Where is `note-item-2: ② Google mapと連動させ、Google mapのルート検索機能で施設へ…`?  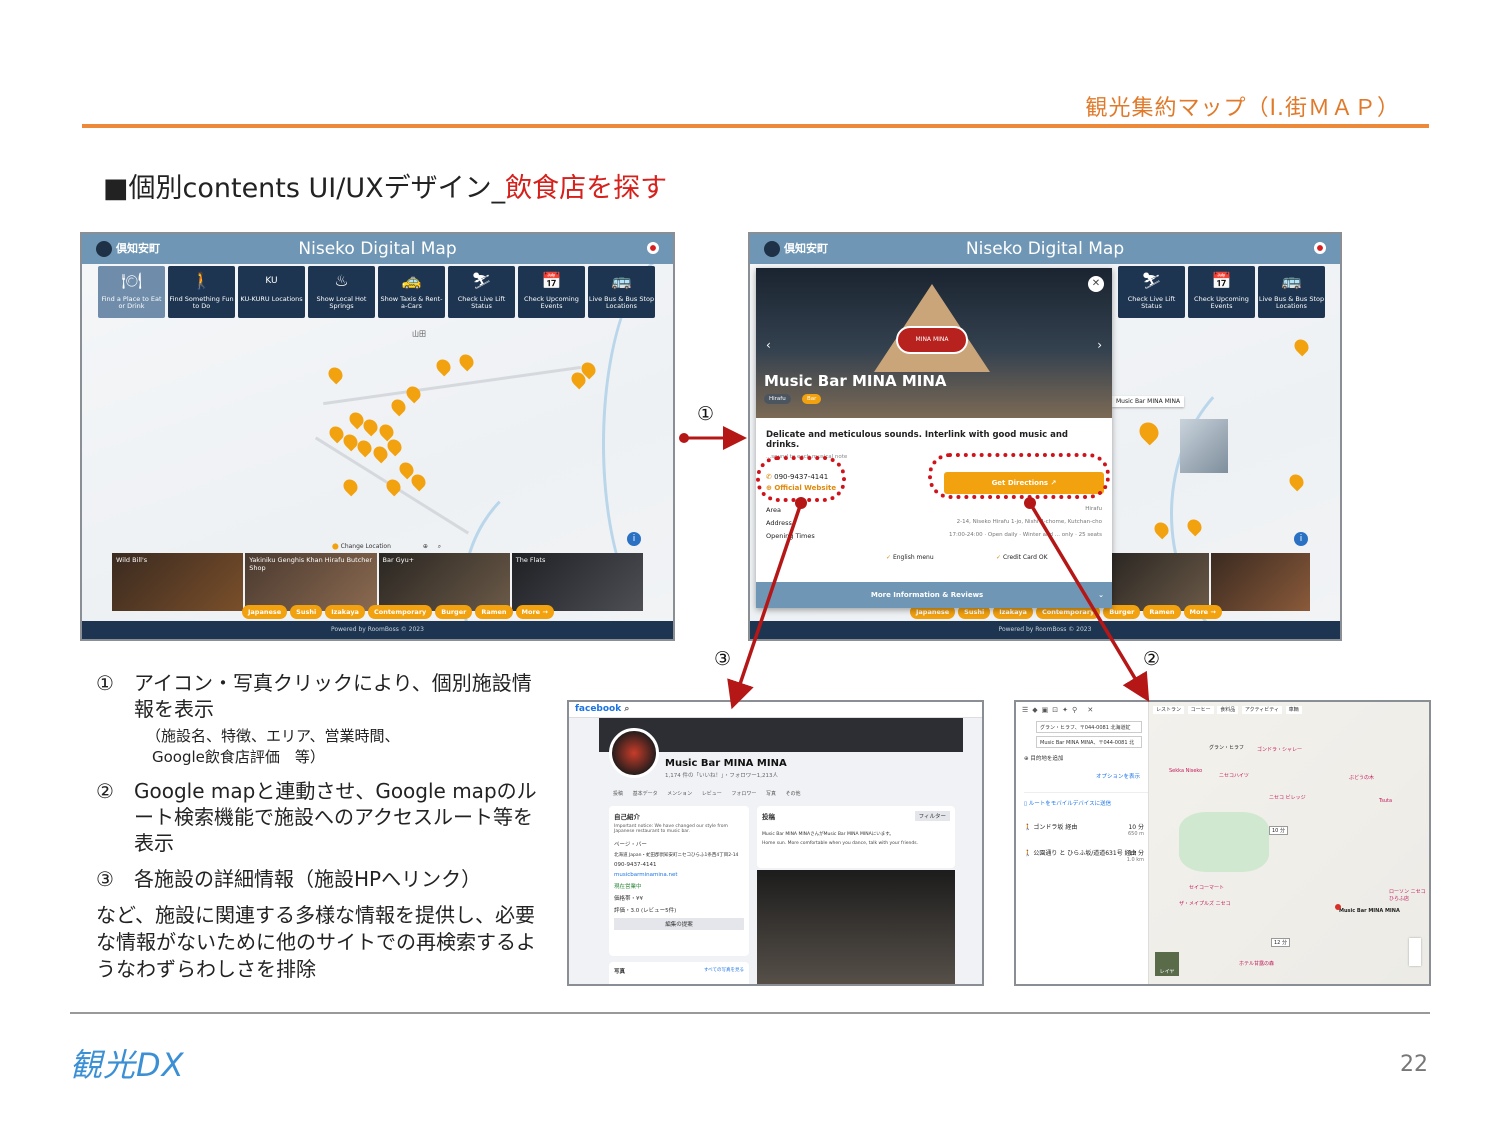 note-item-2: ② Google mapと連動させ、Google mapのルート検索機能で施設へ… is located at coordinates (321, 817).